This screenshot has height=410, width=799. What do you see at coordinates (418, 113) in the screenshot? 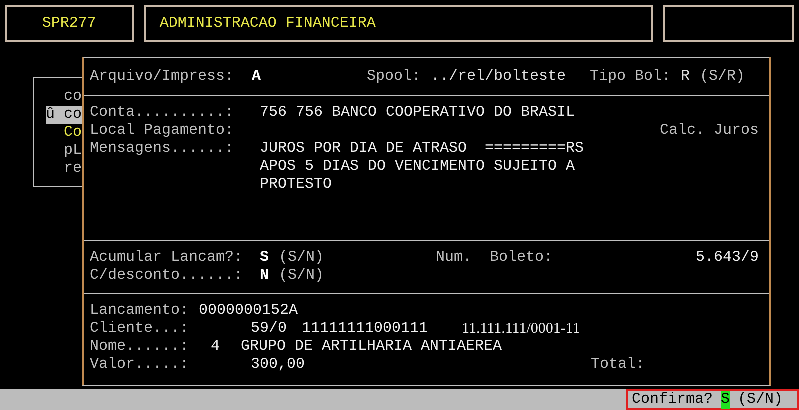
I see `field-value: 756 756 BANCO COOPERATIVO DO BRASIL` at bounding box center [418, 113].